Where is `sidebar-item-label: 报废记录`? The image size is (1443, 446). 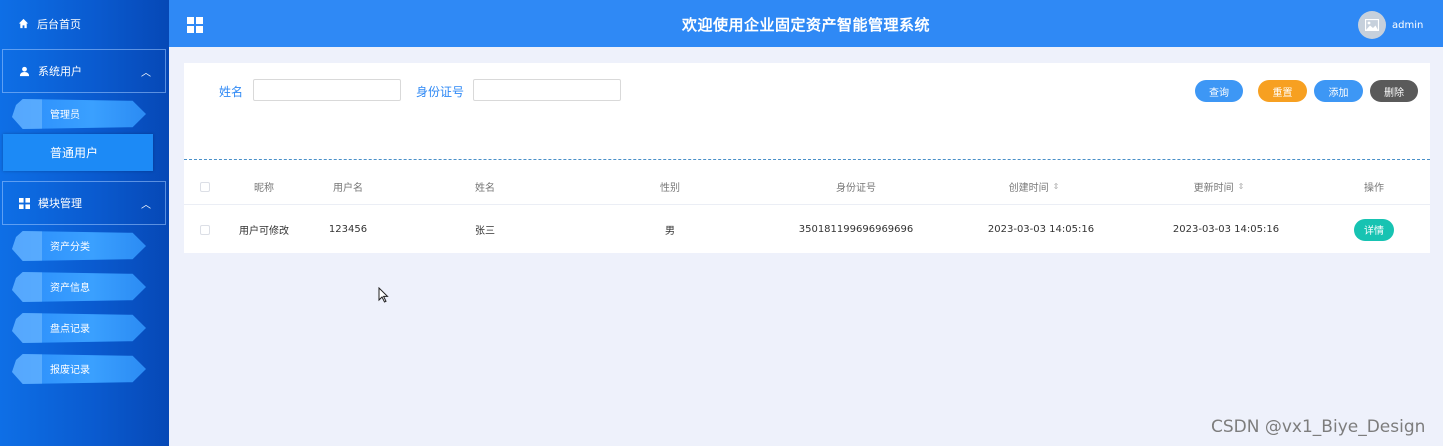
sidebar-item-label: 报废记录 is located at coordinates (70, 370).